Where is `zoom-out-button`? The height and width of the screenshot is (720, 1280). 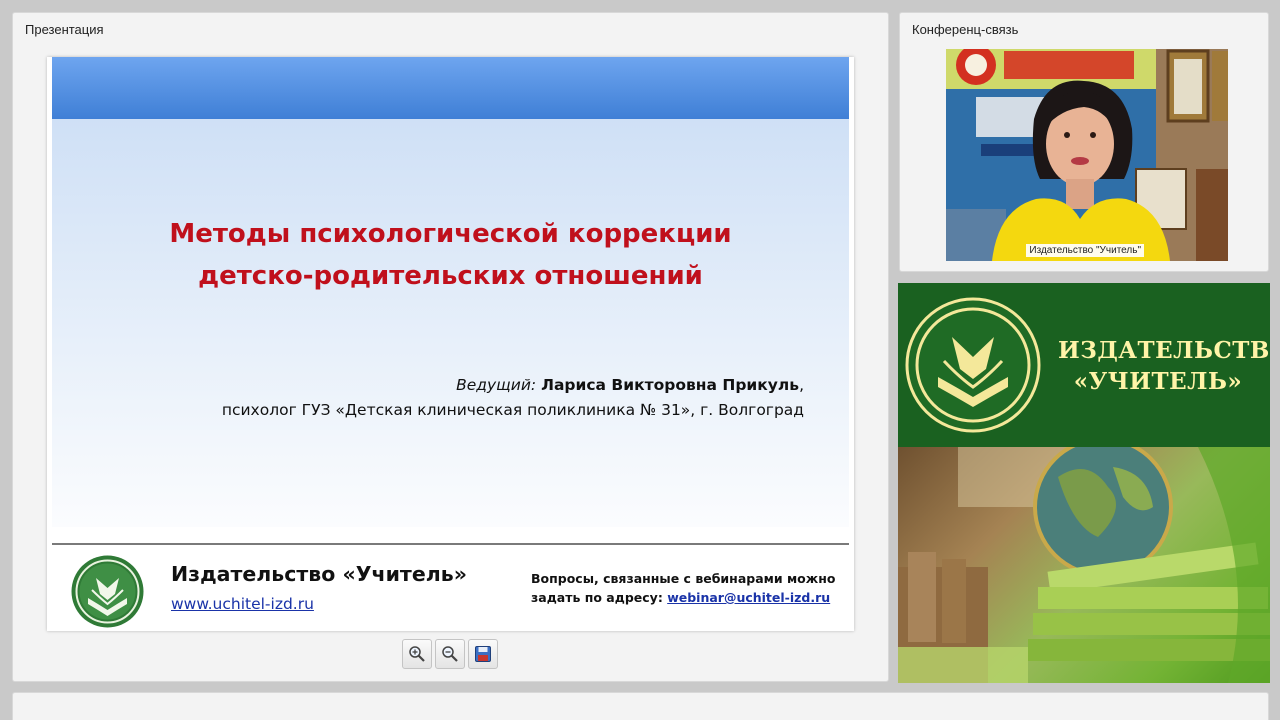
zoom-out-button is located at coordinates (450, 654).